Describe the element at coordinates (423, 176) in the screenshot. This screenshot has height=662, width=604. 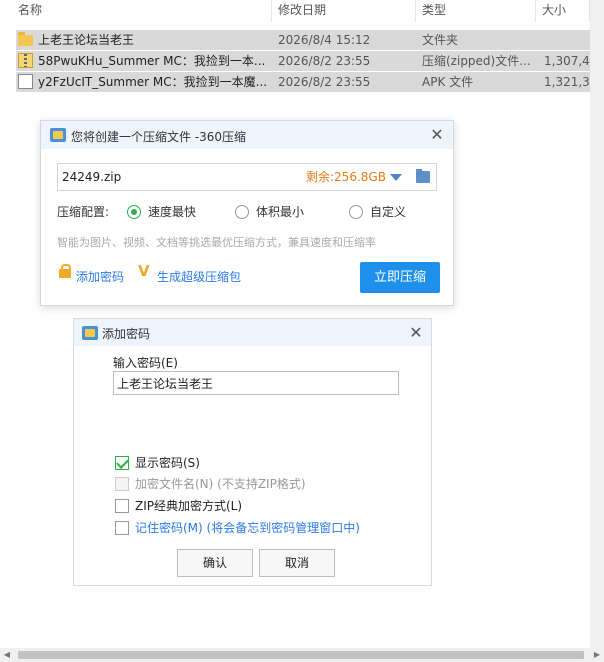
I see `browse-folder-icon` at that location.